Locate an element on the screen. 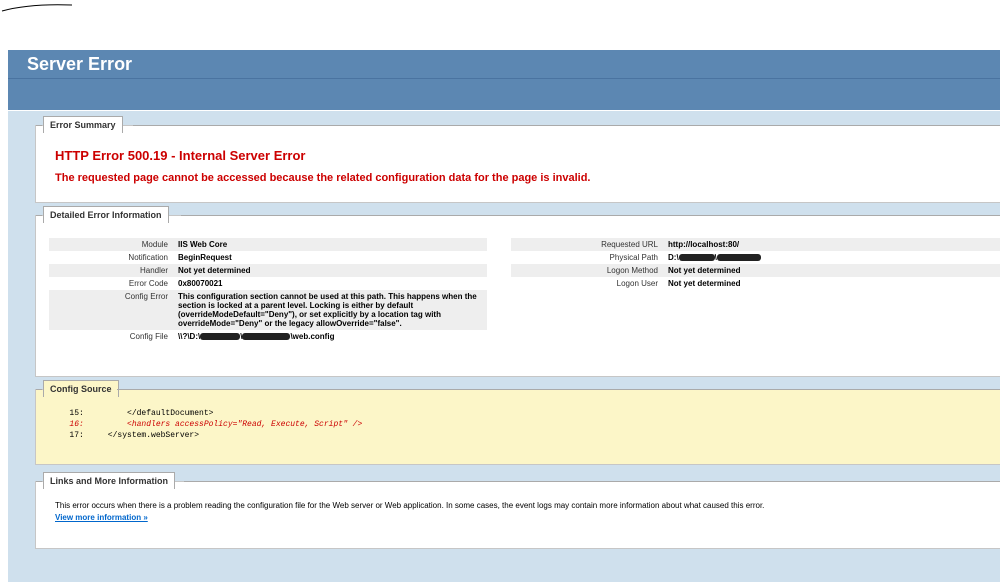  view-more-link: View more information » is located at coordinates (101, 517).